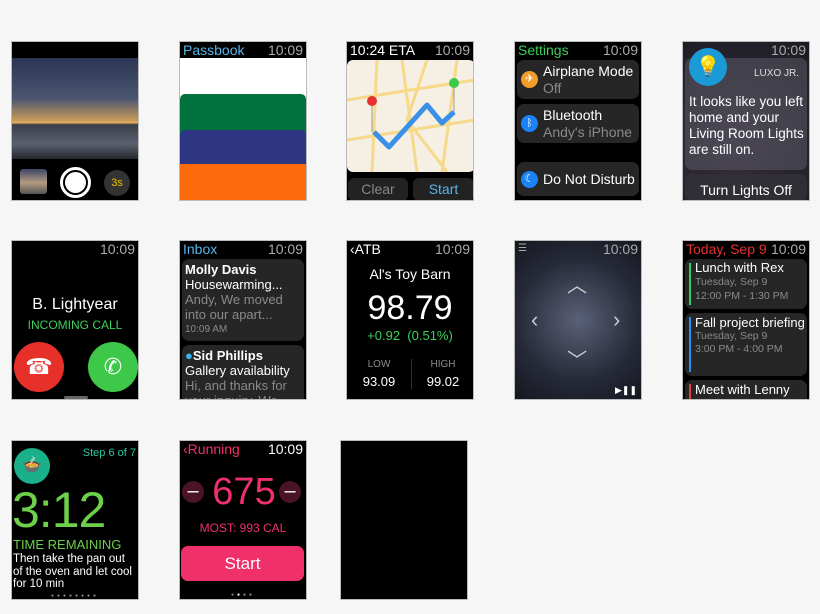 The width and height of the screenshot is (820, 614). What do you see at coordinates (32, 466) in the screenshot?
I see `pot-icon: 🍲` at bounding box center [32, 466].